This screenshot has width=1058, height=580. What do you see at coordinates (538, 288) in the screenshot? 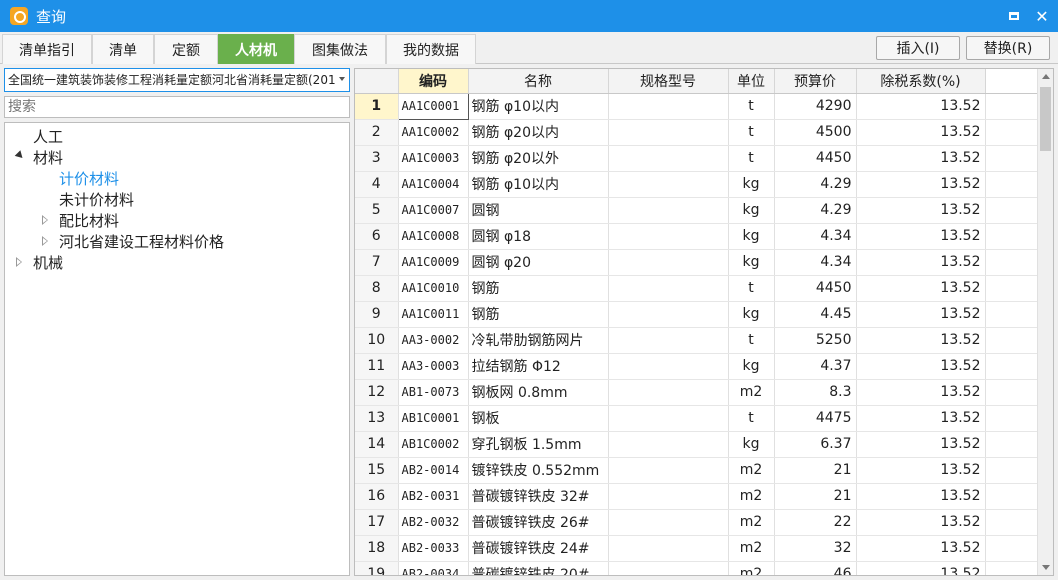
I see `cell-name: 钢筋` at bounding box center [538, 288].